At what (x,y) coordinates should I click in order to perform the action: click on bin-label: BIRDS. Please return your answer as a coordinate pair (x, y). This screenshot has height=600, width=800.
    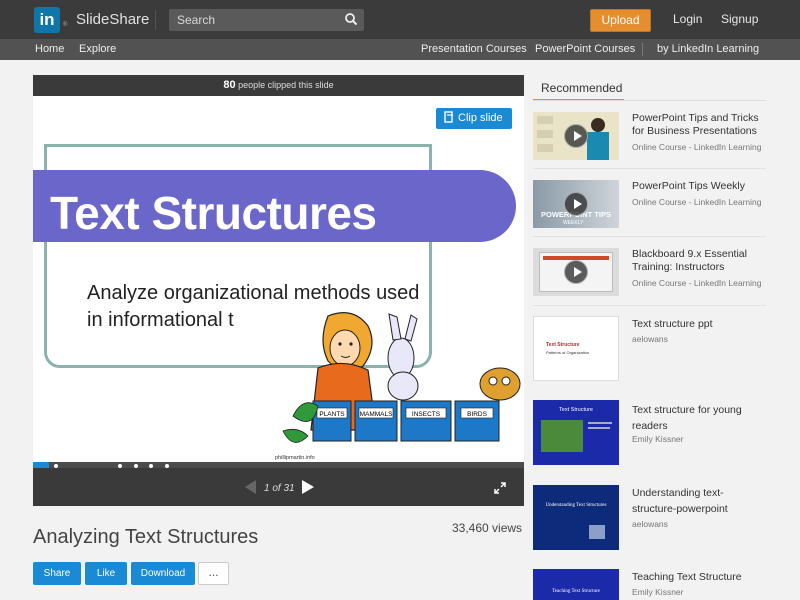
    Looking at the image, I should click on (477, 414).